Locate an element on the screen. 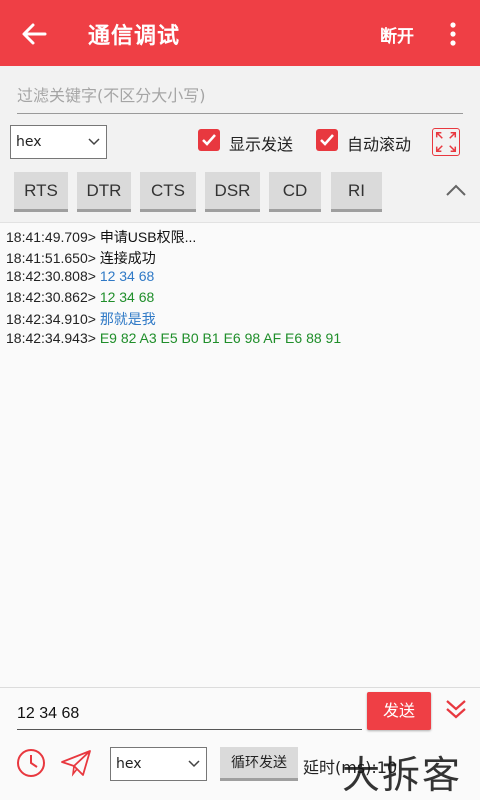 This screenshot has width=480, height=800. ri-button: RI is located at coordinates (356, 192).